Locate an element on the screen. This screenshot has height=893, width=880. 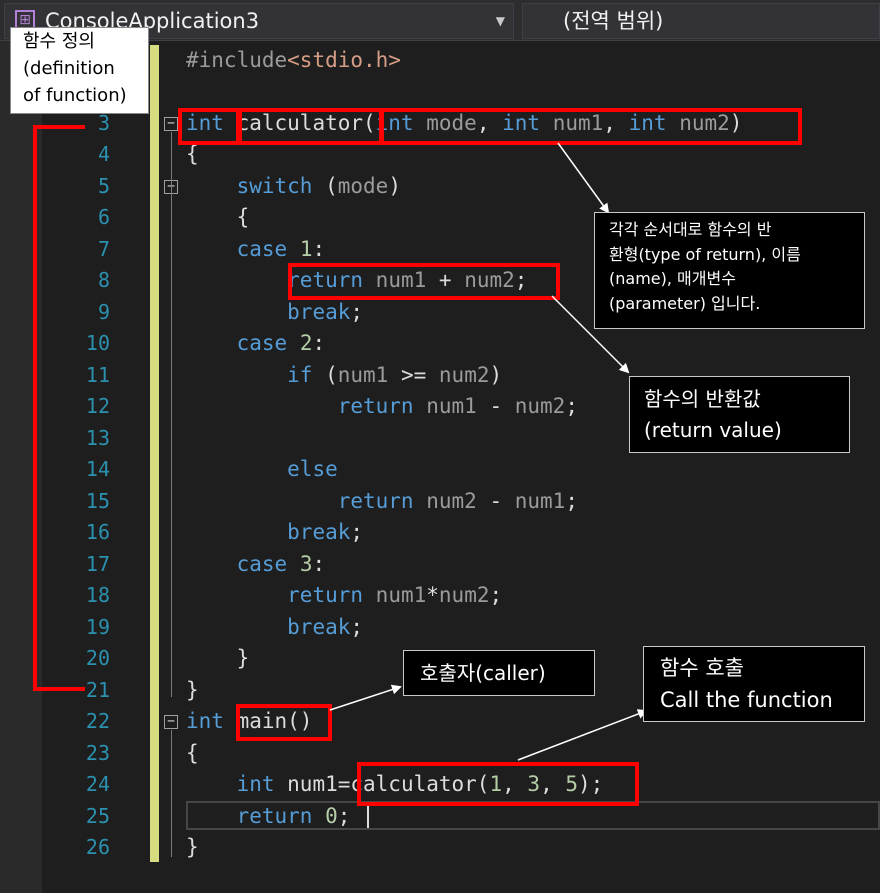
callout-text: (return value) is located at coordinates (713, 430).